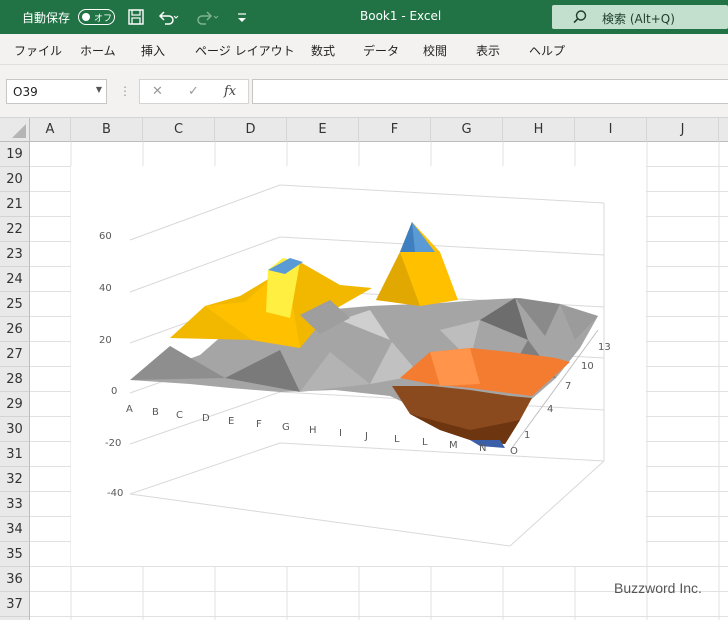  What do you see at coordinates (25, 92) in the screenshot?
I see `name-box-value: O39` at bounding box center [25, 92].